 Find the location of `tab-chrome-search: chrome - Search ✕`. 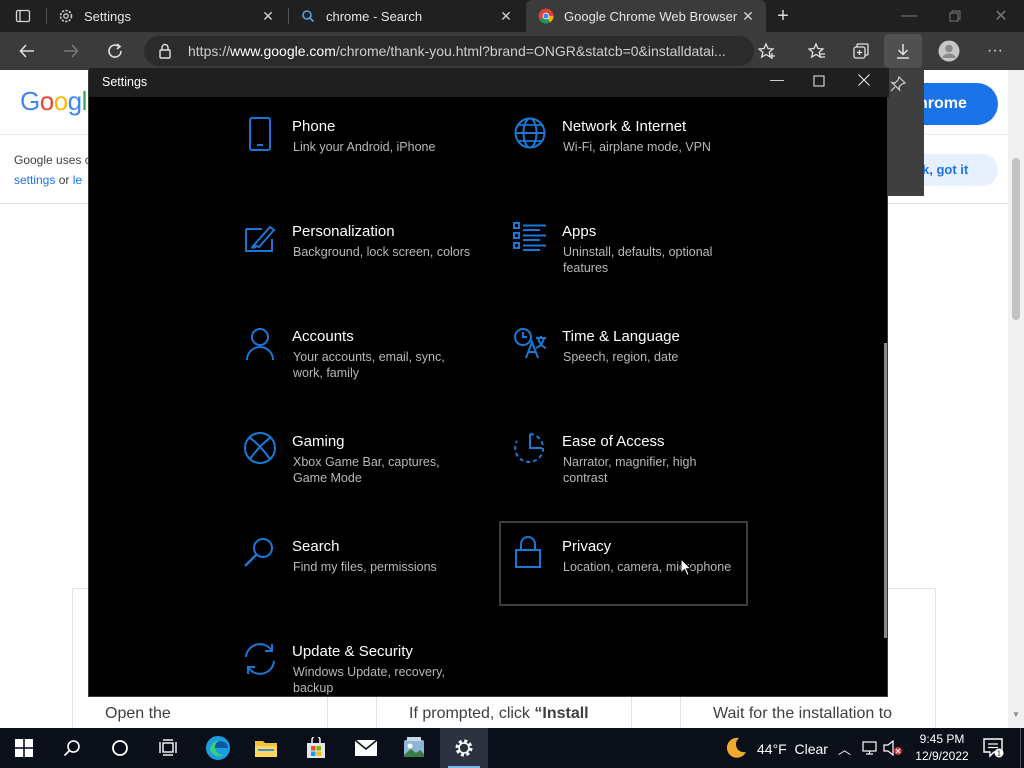

tab-chrome-search: chrome - Search ✕ is located at coordinates (406, 16).